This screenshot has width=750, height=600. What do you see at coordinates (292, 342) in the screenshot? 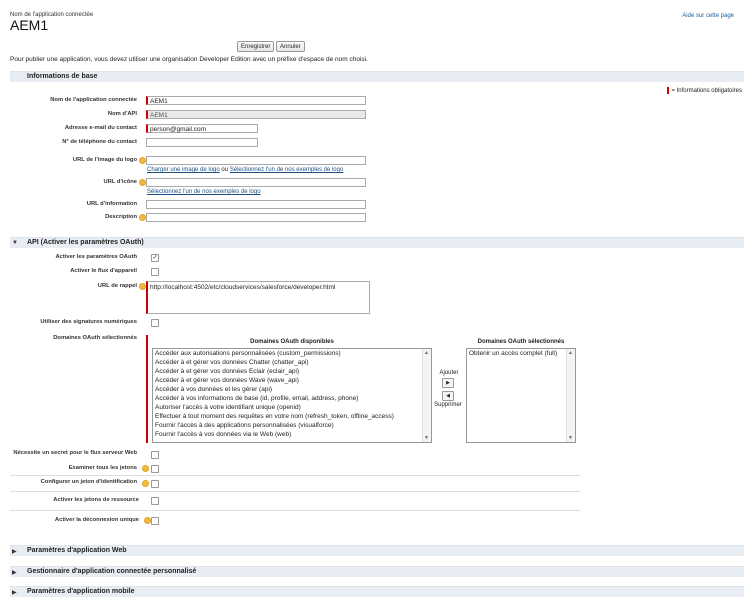
I see `available-scopes-header: Domaines OAuth disponibles` at bounding box center [292, 342].